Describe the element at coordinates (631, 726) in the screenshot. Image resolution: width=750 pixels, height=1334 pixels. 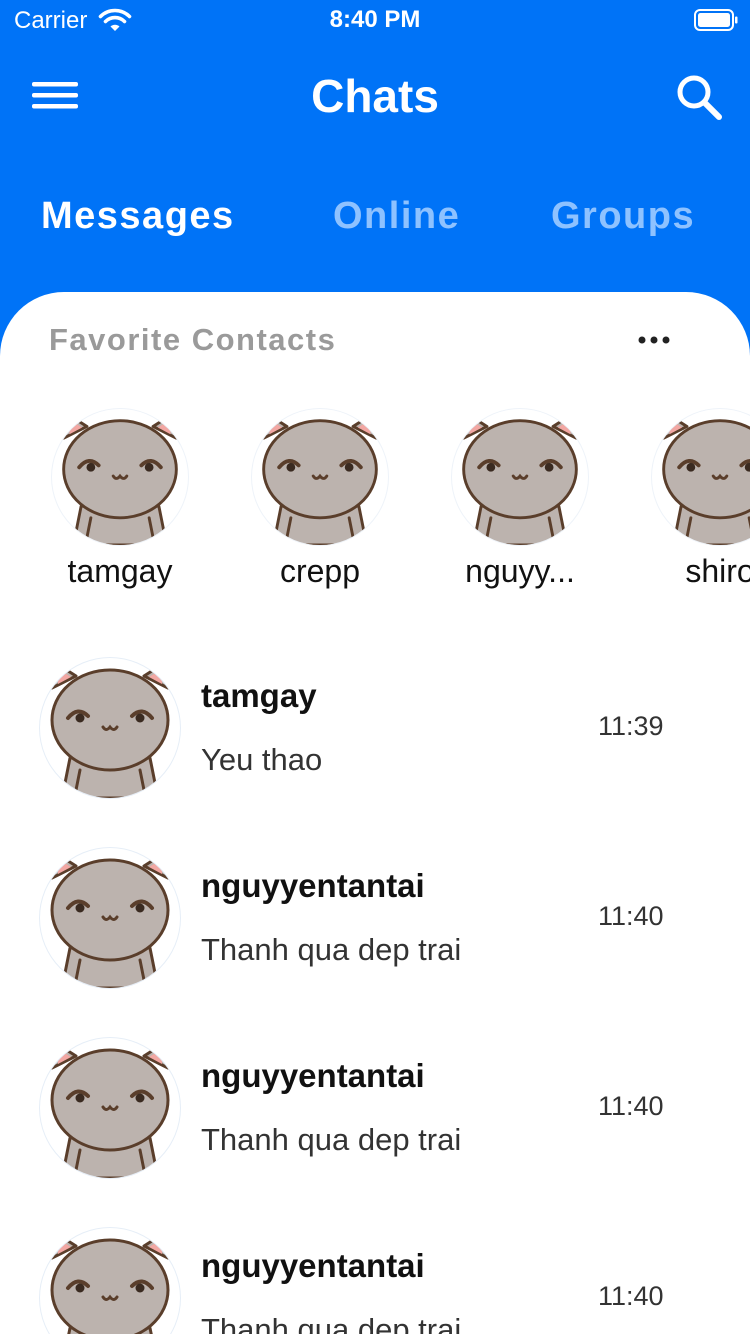
I see `chat-timestamp: 11:39` at that location.